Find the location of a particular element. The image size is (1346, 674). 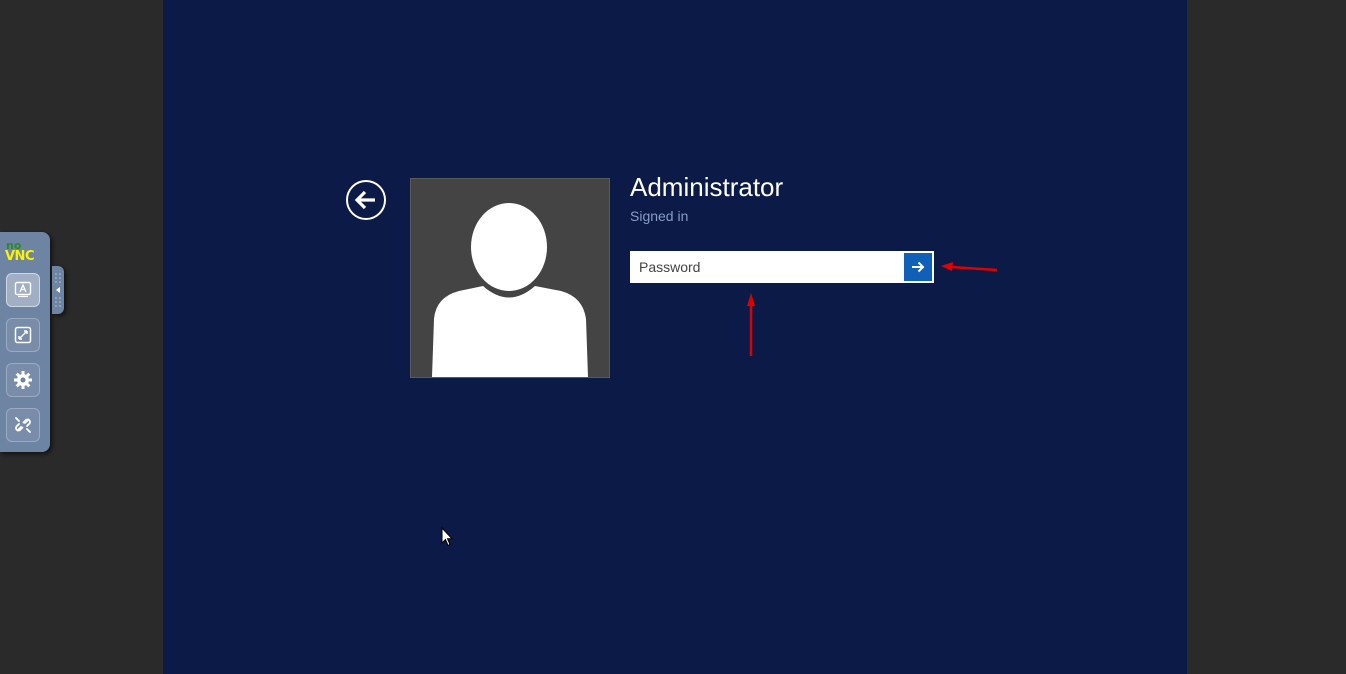

keyboard-button is located at coordinates (23, 290).